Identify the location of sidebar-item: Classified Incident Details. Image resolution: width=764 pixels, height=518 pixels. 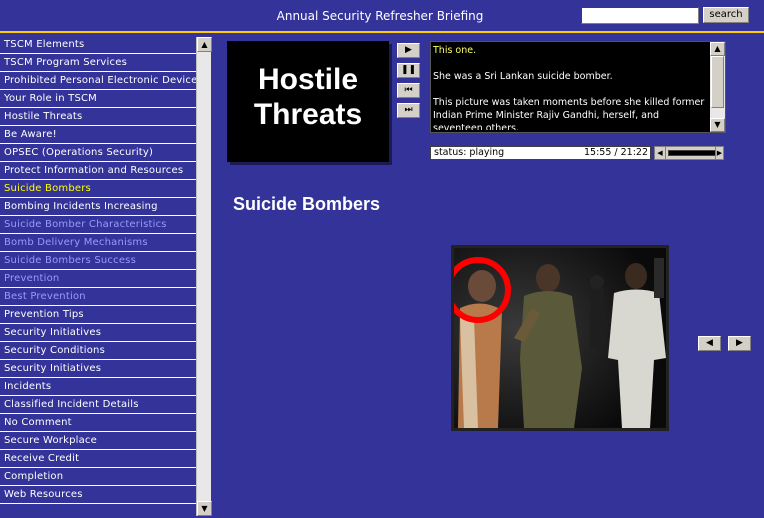
(98, 405).